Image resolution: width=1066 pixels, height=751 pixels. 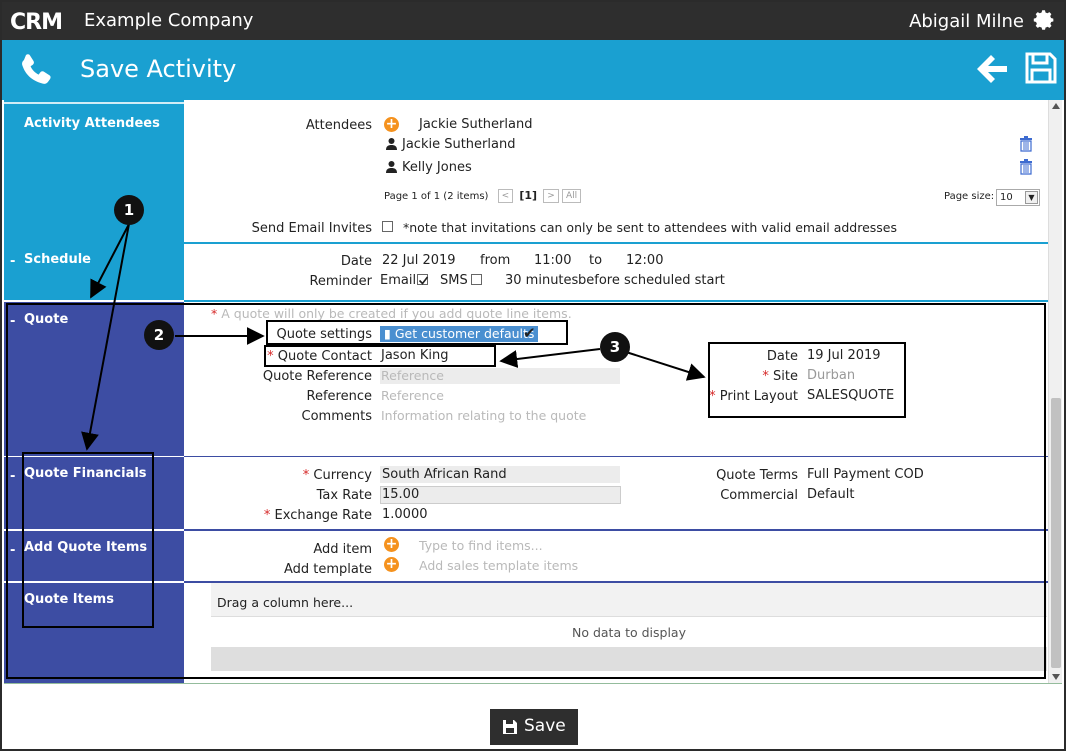 What do you see at coordinates (129, 210) in the screenshot?
I see `annotation-badge-1: 1` at bounding box center [129, 210].